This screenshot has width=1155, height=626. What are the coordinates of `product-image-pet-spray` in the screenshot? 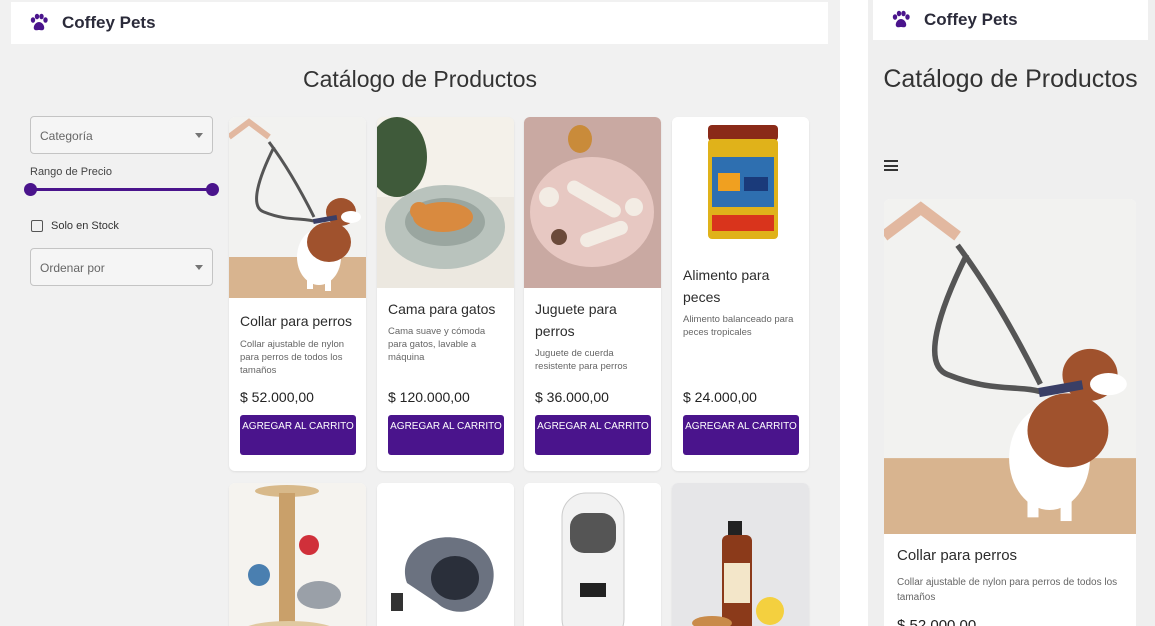 It's located at (740, 554).